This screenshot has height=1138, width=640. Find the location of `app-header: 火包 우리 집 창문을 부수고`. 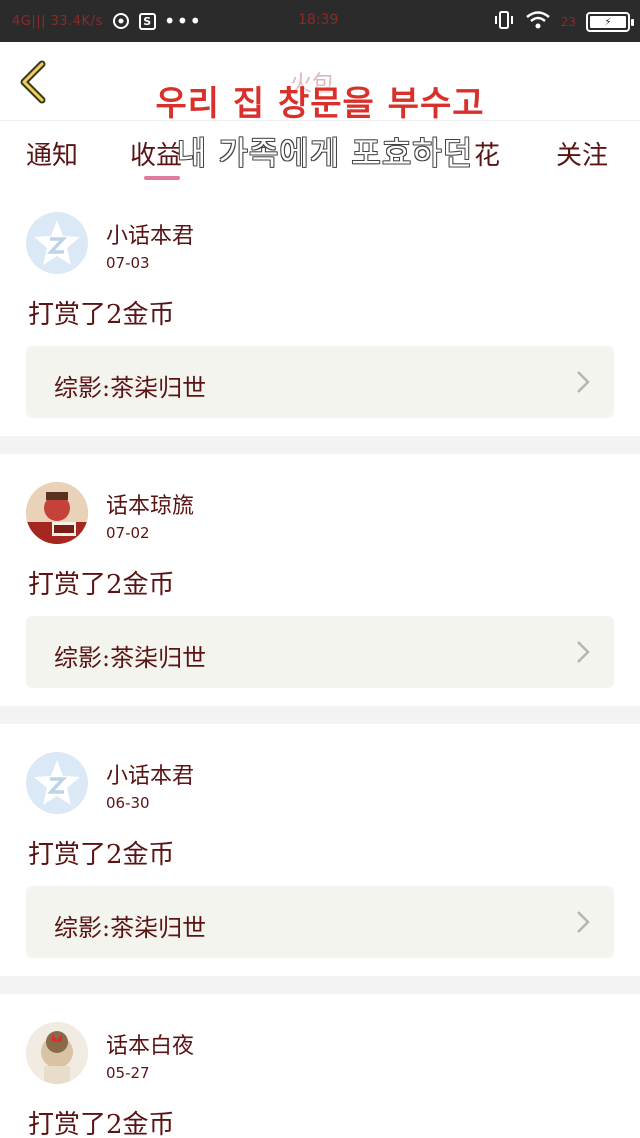

app-header: 火包 우리 집 창문을 부수고 is located at coordinates (320, 83).